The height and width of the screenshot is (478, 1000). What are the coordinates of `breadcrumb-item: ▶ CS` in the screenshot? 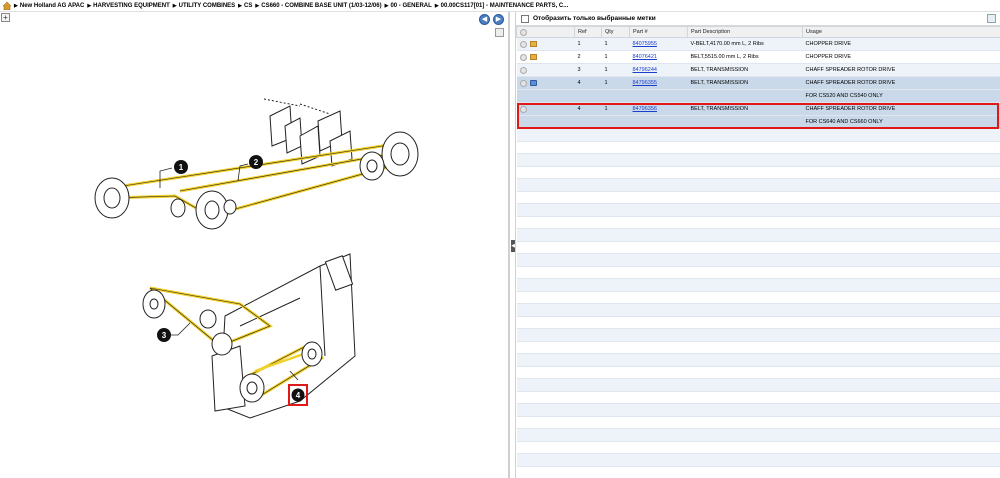 It's located at (245, 6).